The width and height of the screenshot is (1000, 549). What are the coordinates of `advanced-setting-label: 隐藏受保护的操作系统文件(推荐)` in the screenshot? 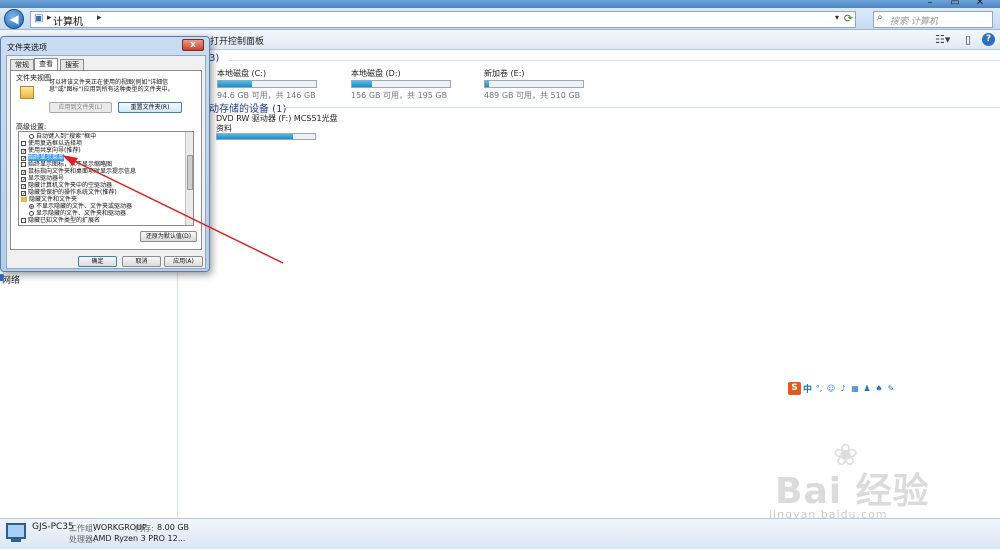 It's located at (72, 192).